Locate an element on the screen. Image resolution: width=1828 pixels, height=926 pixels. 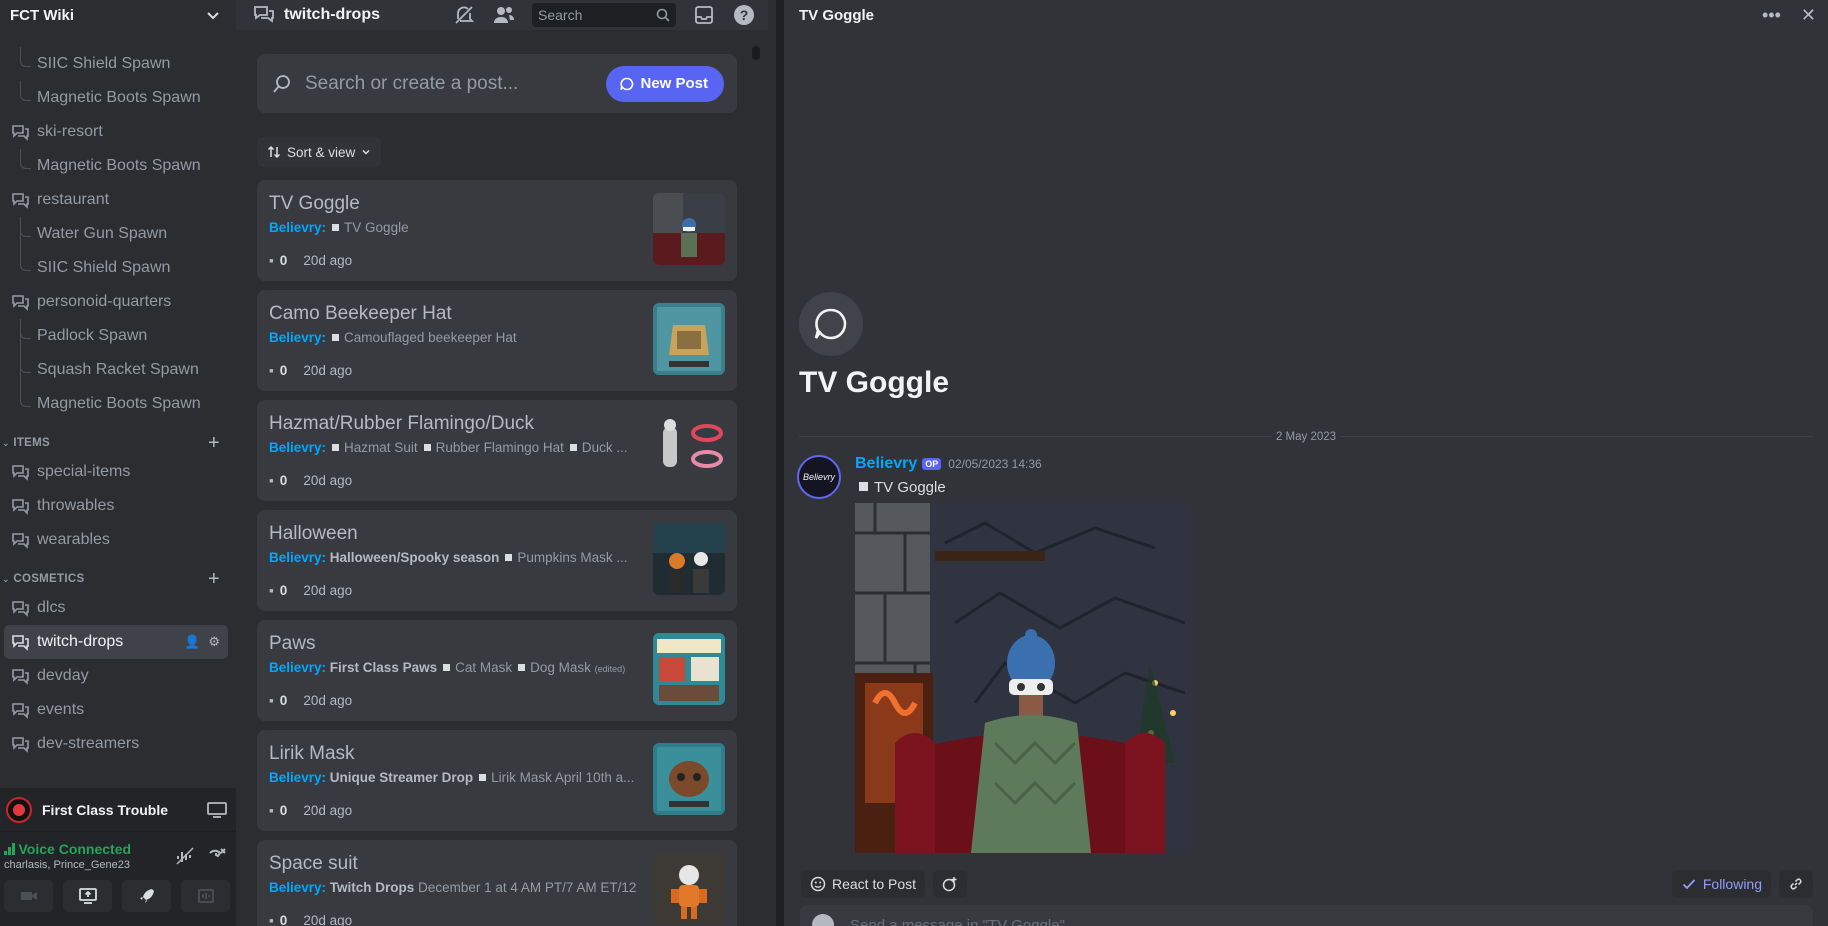
new-post-button: New Post is located at coordinates (665, 83).